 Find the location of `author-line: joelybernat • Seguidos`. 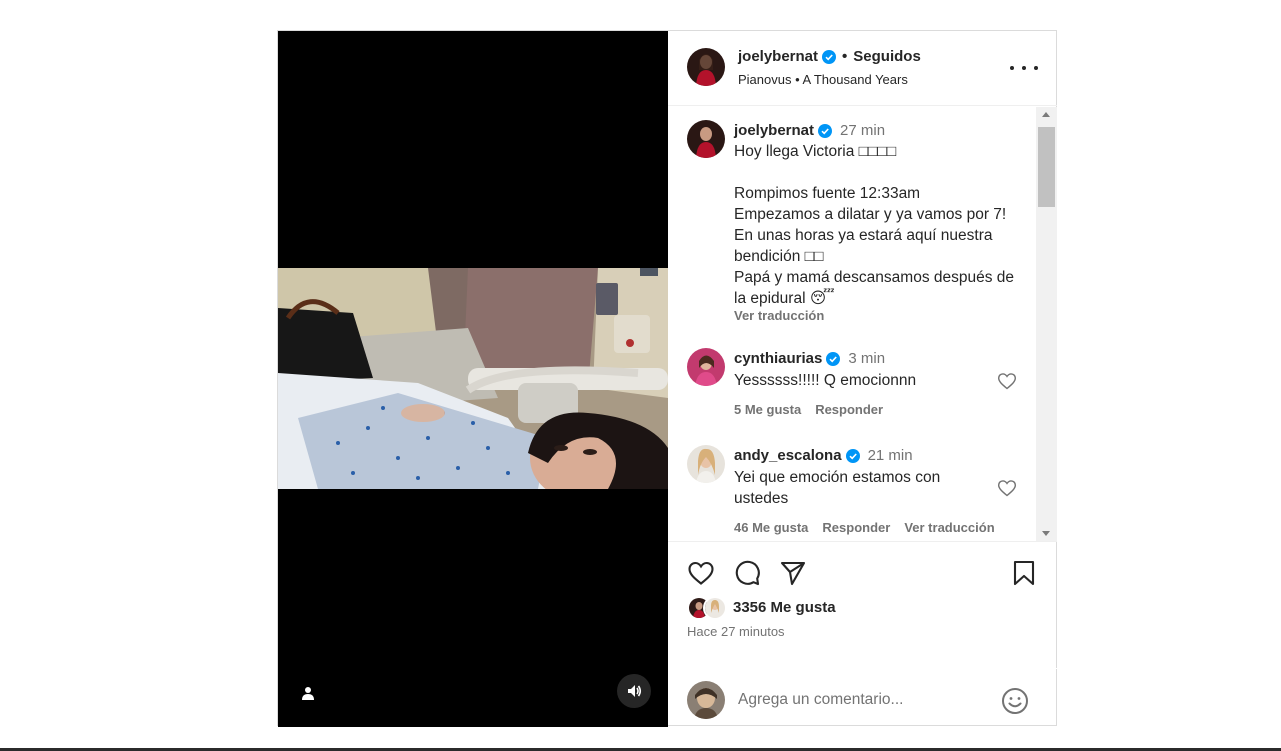

author-line: joelybernat • Seguidos is located at coordinates (829, 56).